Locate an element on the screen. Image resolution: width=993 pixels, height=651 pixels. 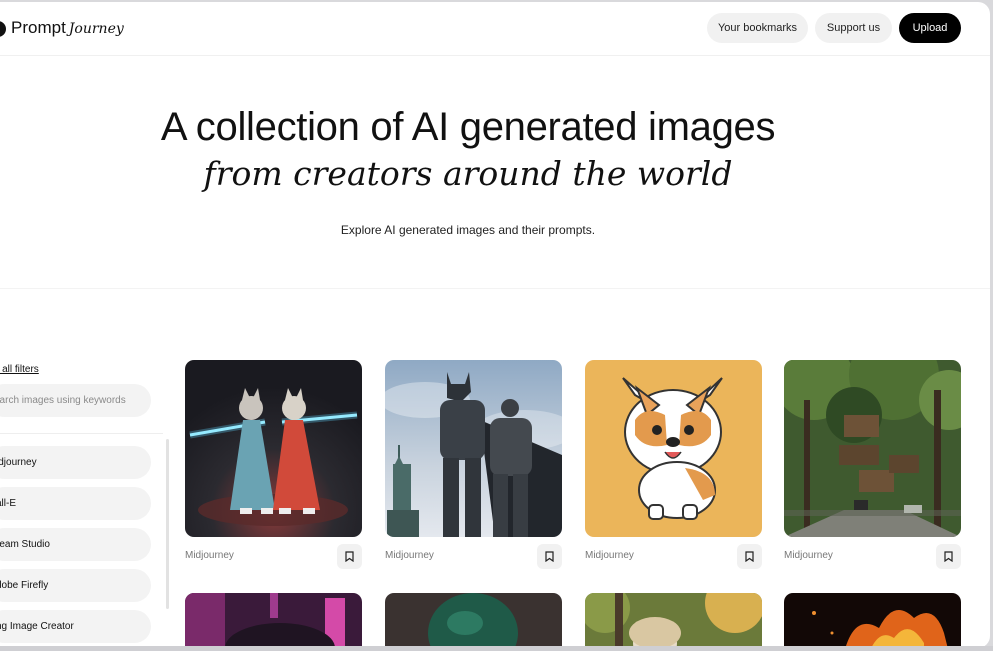
support-button: Support us is located at coordinates (853, 28).